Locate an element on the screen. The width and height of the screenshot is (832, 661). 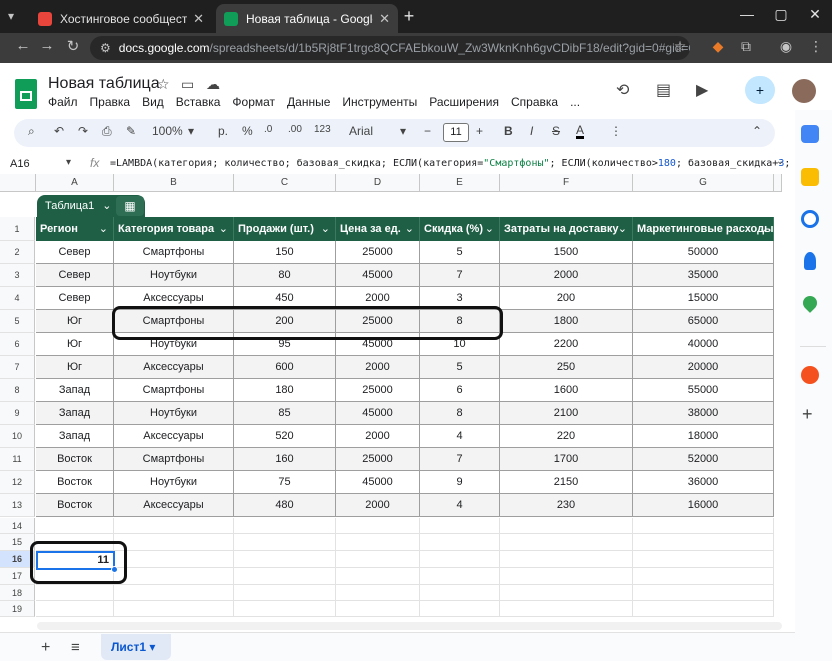
avatar is located at coordinates (804, 91).